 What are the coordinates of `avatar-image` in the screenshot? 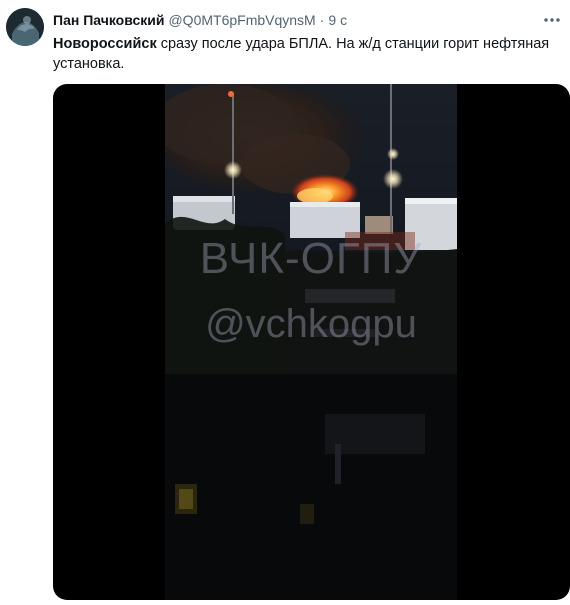 It's located at (25, 27).